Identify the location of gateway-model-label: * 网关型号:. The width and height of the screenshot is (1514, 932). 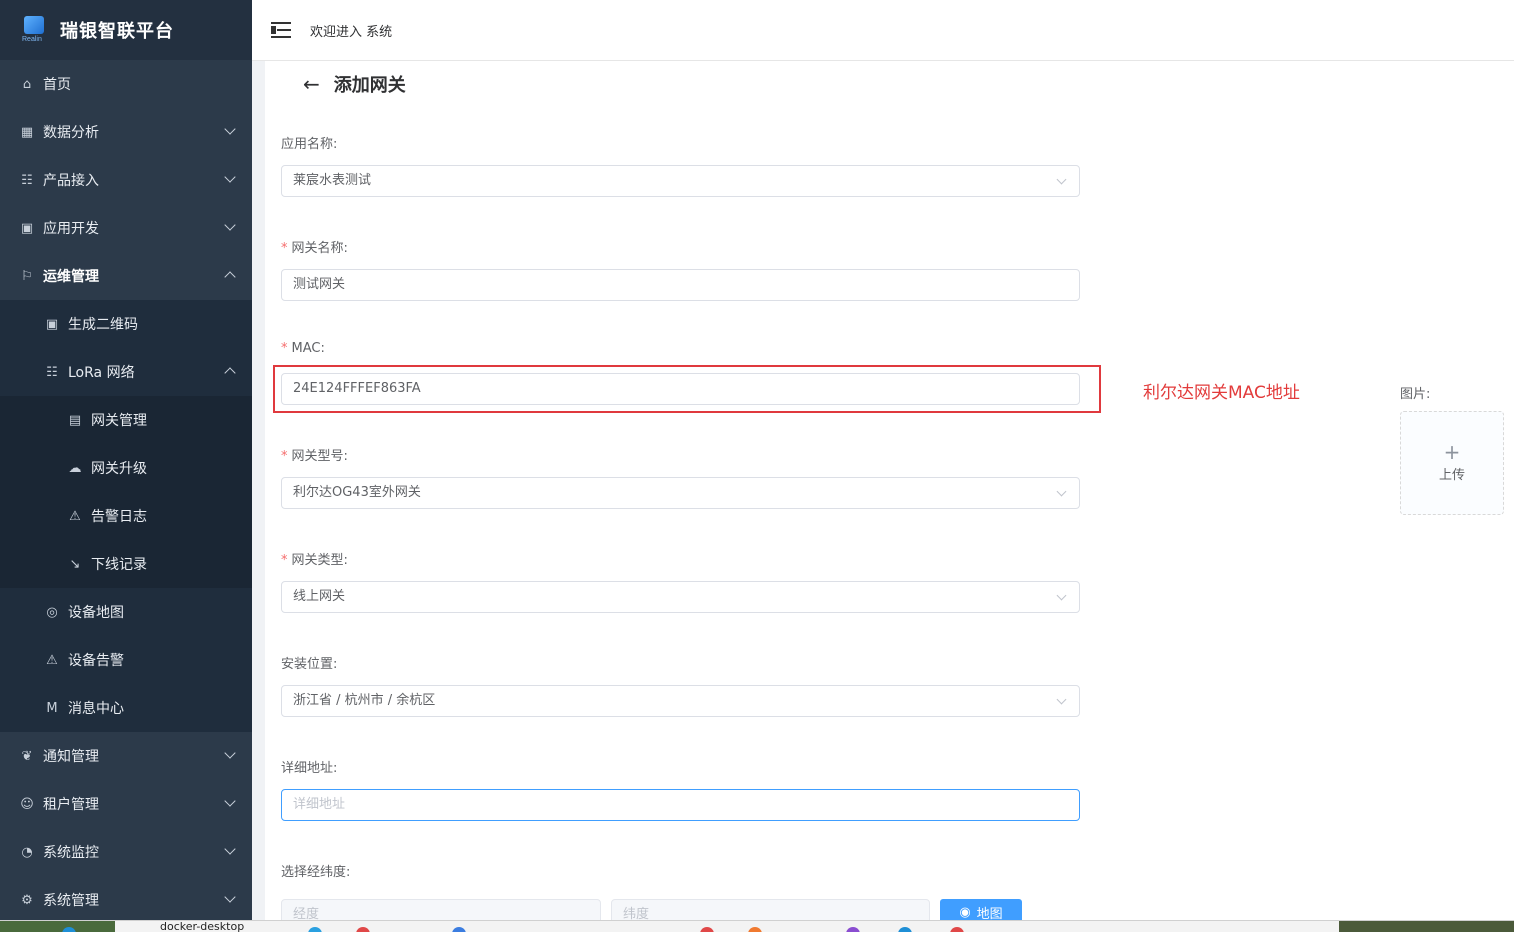
(314, 456).